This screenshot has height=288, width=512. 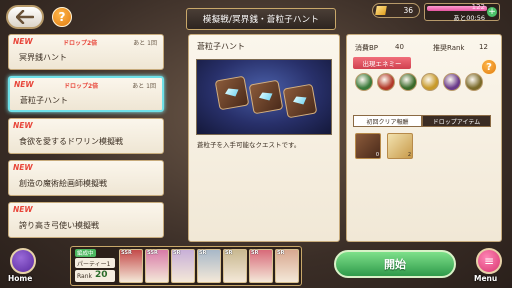 What do you see at coordinates (43, 57) in the screenshot?
I see `quest-name: 冥界銭ハント` at bounding box center [43, 57].